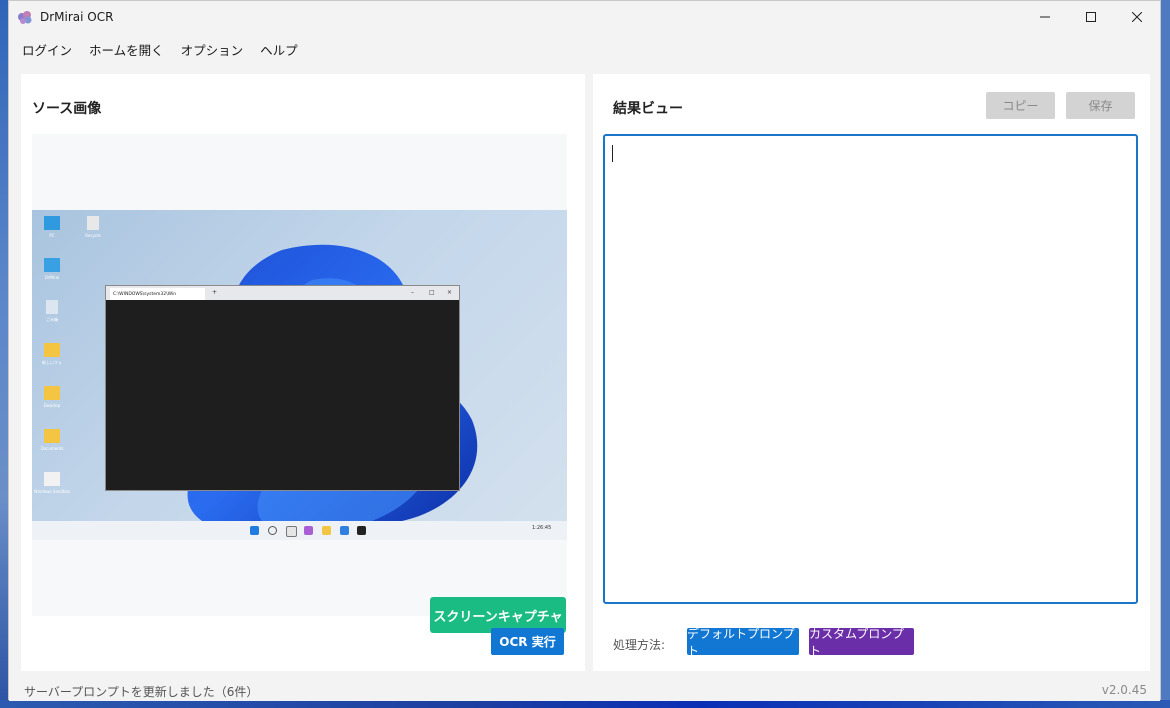 This screenshot has width=1170, height=708. Describe the element at coordinates (52, 319) in the screenshot. I see `desktop-icon-label: ごみ箱` at that location.